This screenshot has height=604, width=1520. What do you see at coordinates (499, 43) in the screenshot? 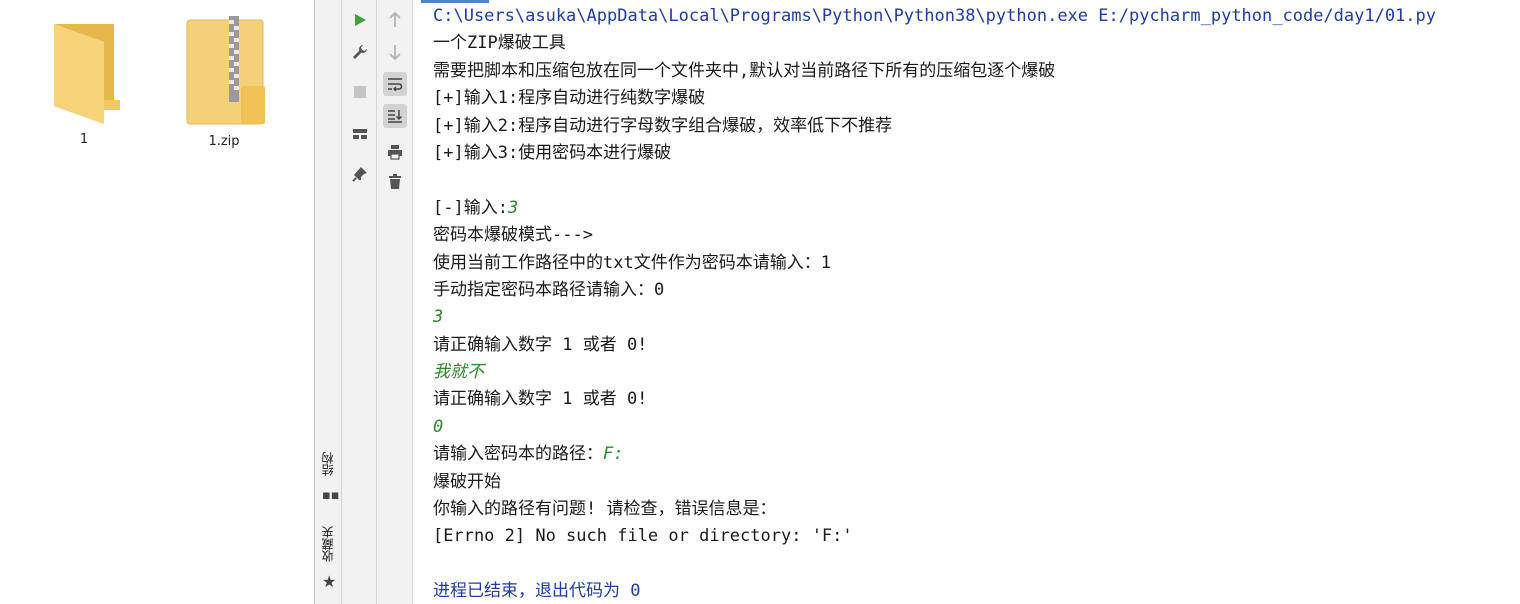
I see `console-line-text: 一个ZIP爆破工具` at bounding box center [499, 43].